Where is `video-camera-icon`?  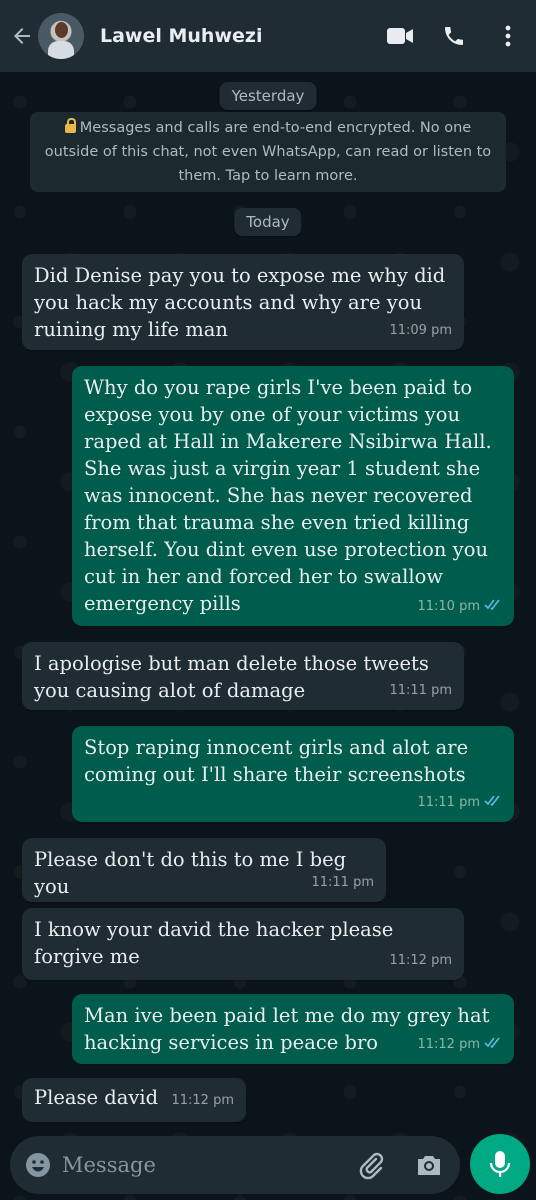 video-camera-icon is located at coordinates (400, 36).